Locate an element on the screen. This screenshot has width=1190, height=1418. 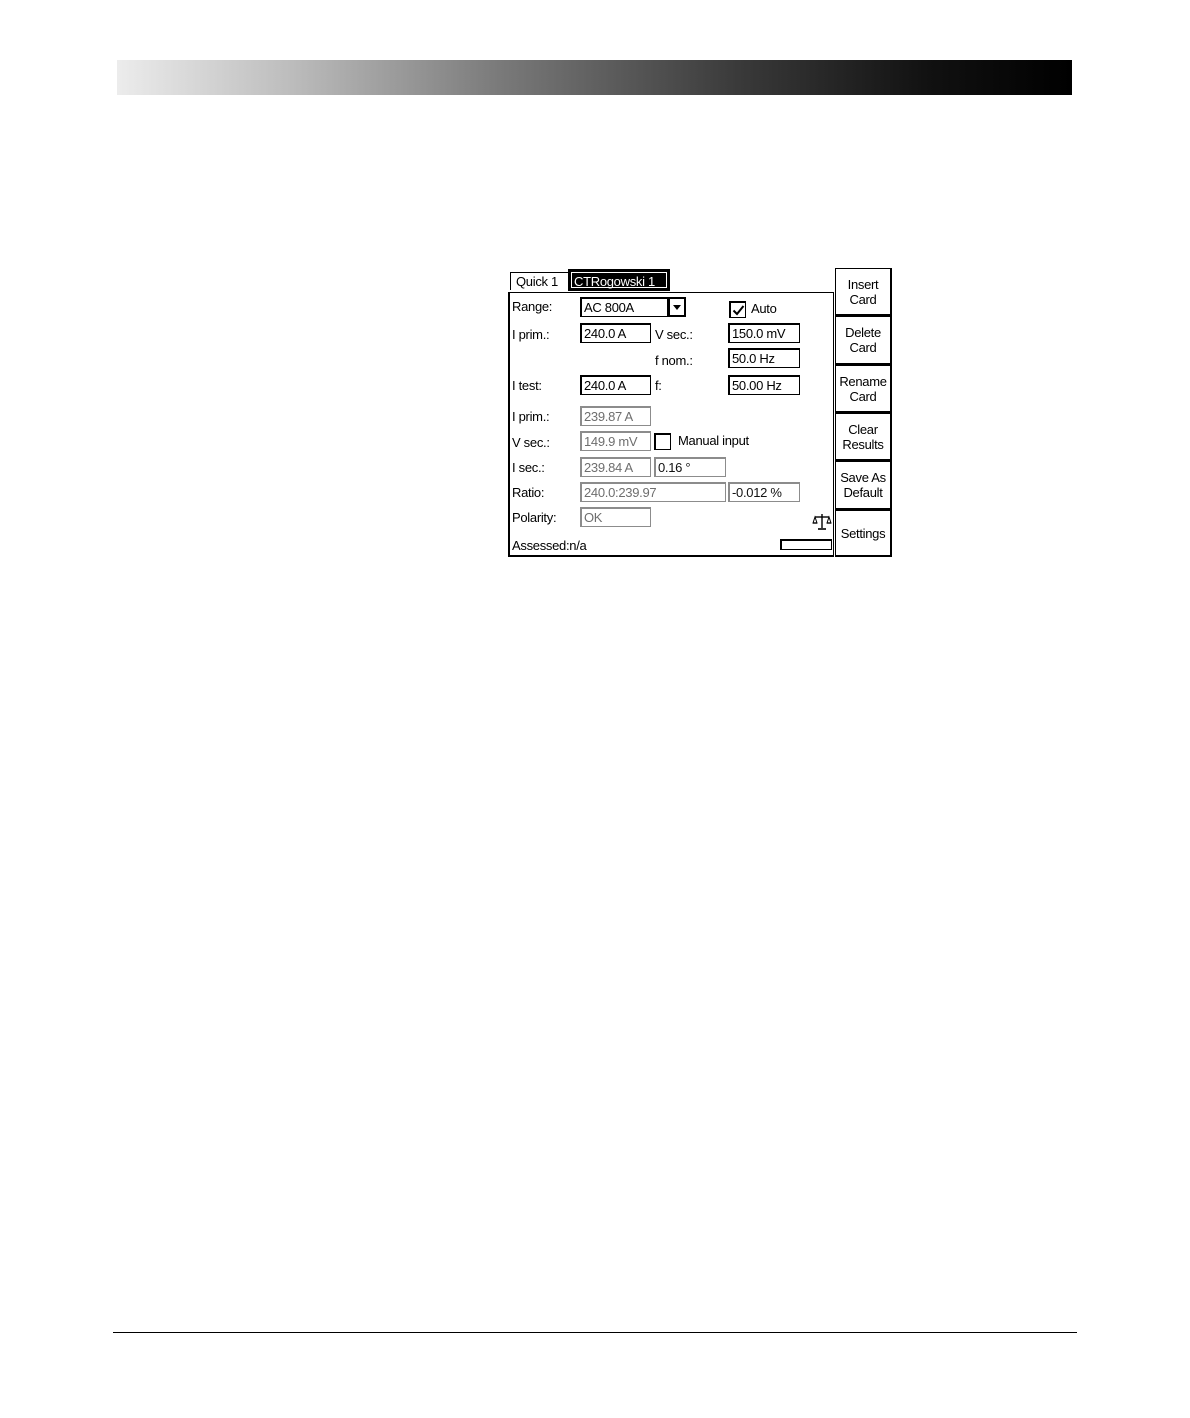
clear-results-button: Clear Results is located at coordinates (863, 437).